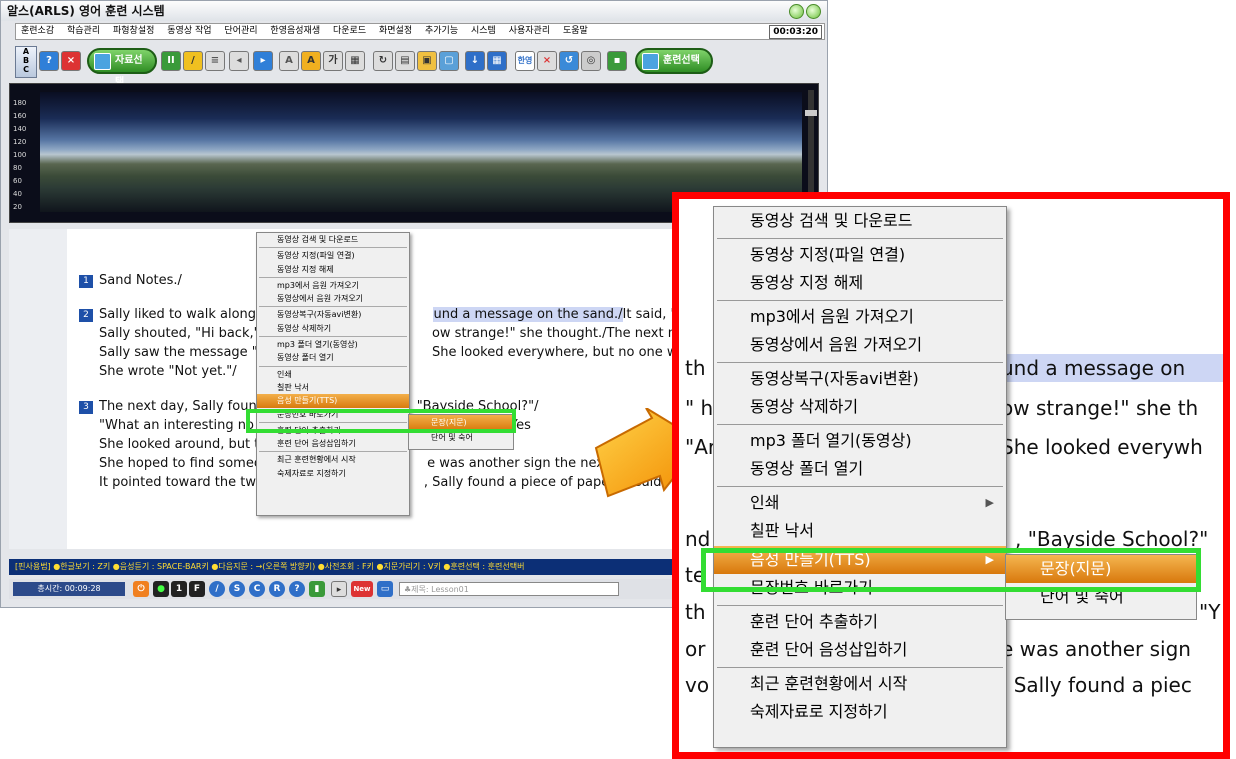  I want to click on font-color-icon: A, so click(311, 61).